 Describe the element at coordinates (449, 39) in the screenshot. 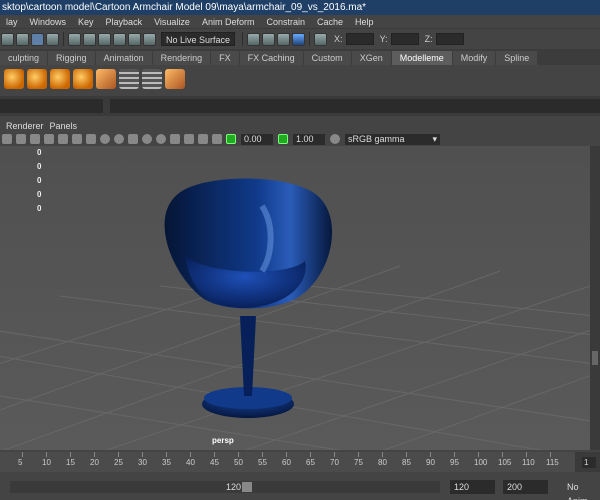

I see `z-coord-field` at that location.